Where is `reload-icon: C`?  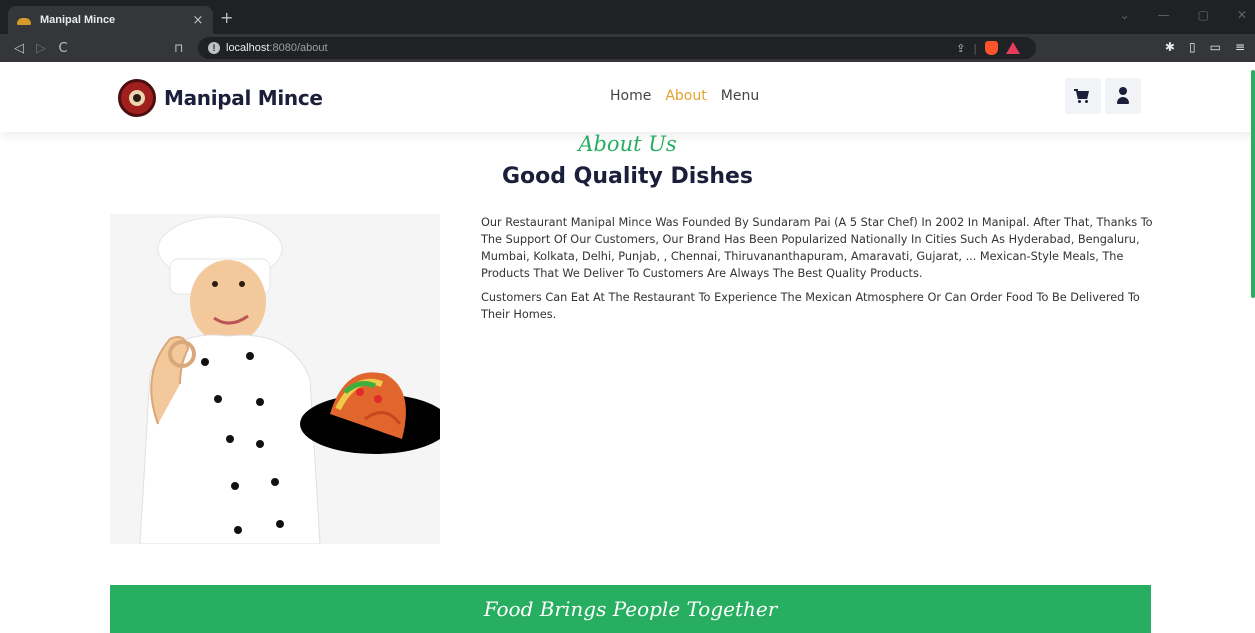
reload-icon: C is located at coordinates (63, 48).